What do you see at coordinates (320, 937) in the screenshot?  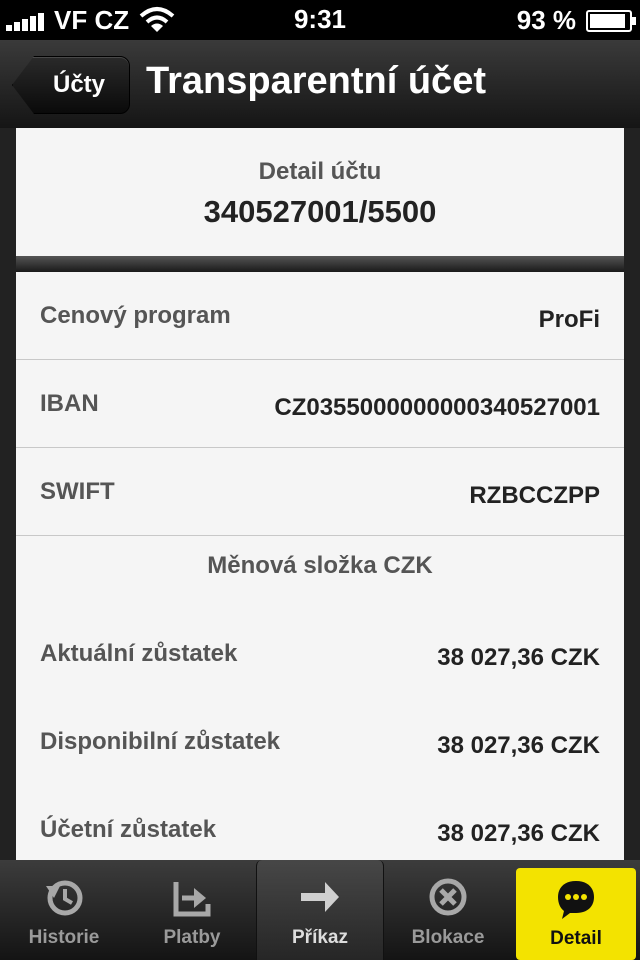 I see `tab-label: Příkaz` at bounding box center [320, 937].